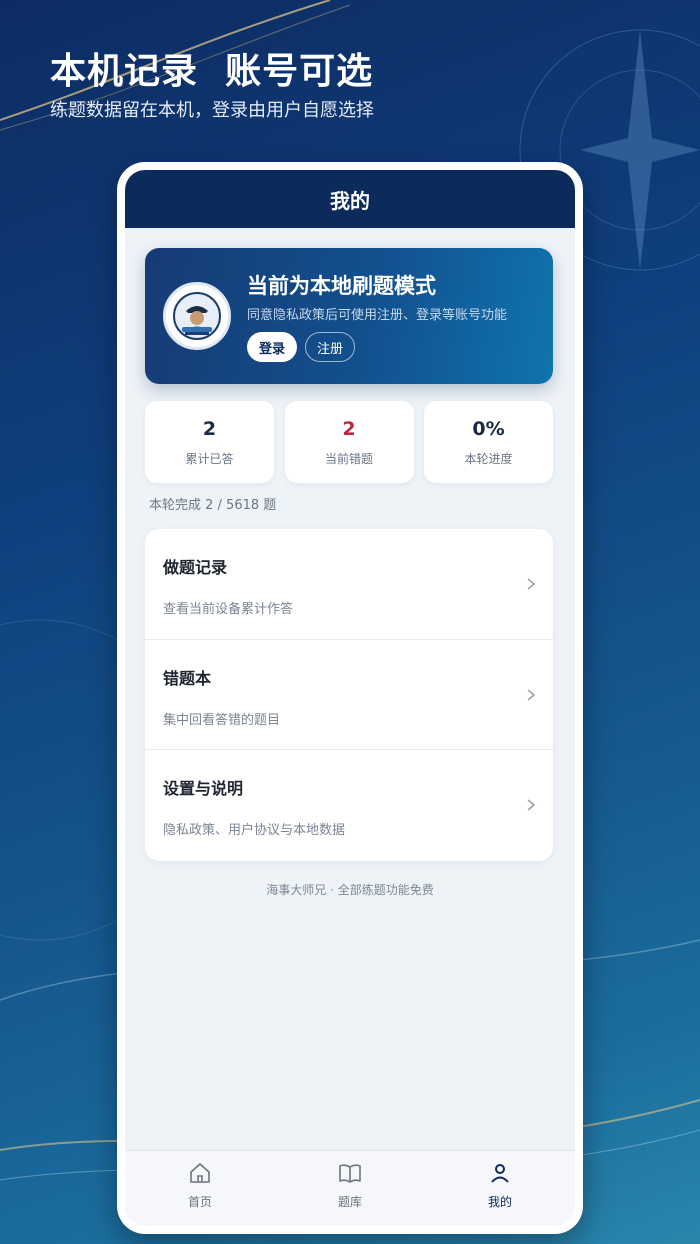 The image size is (700, 1244). I want to click on profile-card: 当前为本地刷题模式 同意隐私政策后可使用注册、登录等账号功能 登录 注册, so click(349, 316).